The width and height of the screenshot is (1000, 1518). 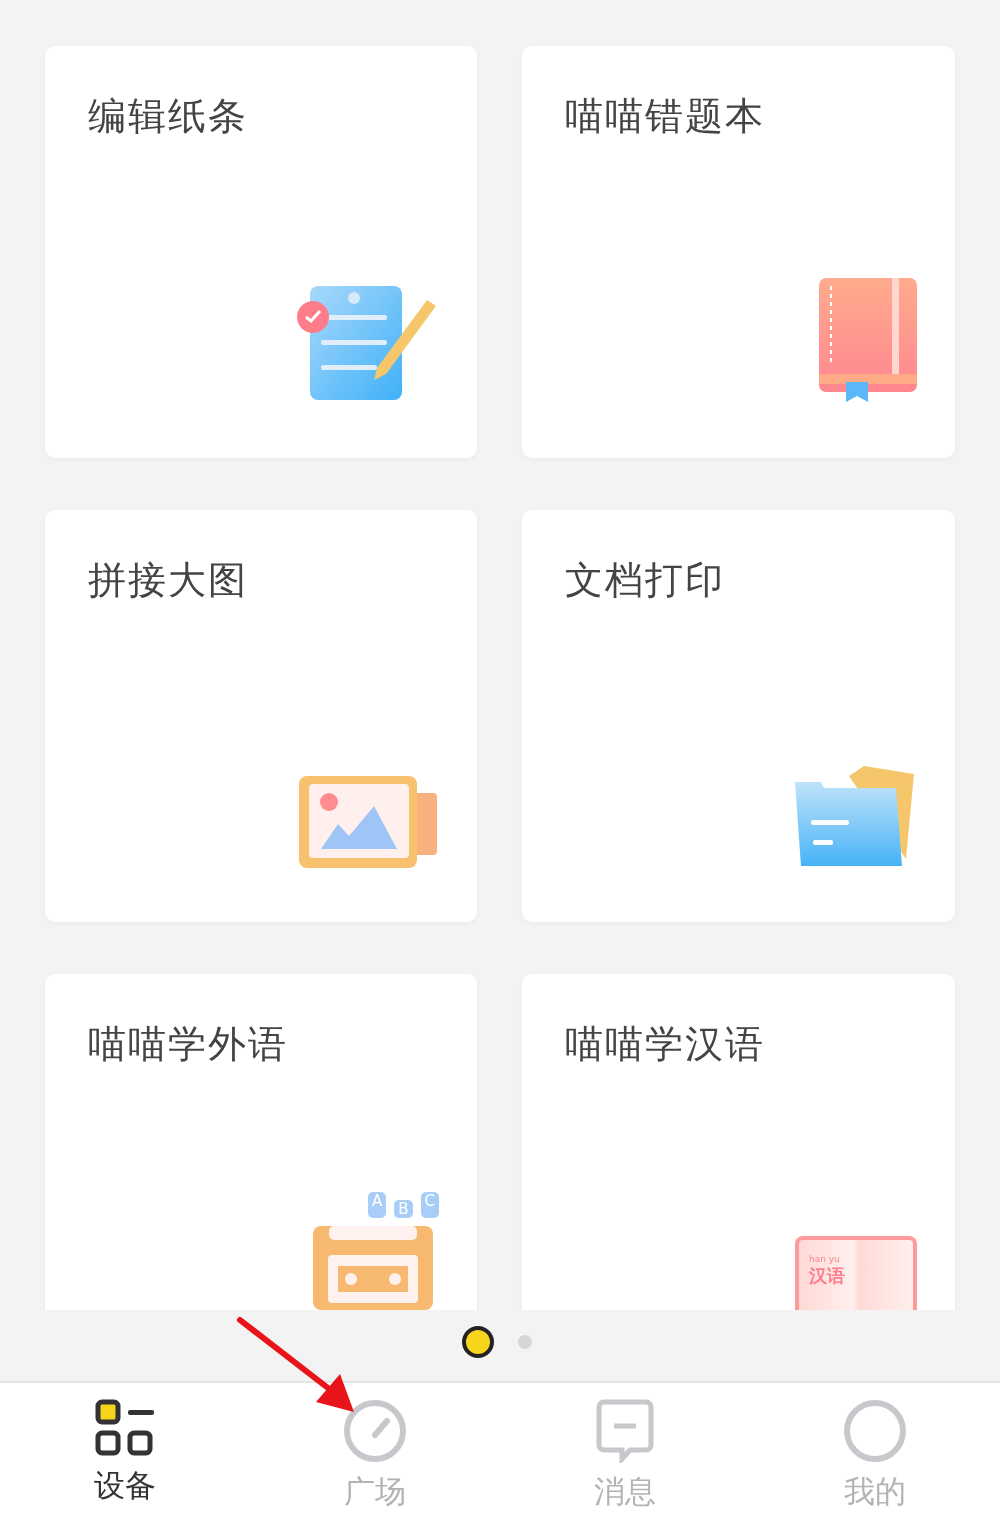 I want to click on card-title: 喵喵学汉语, so click(x=665, y=1044).